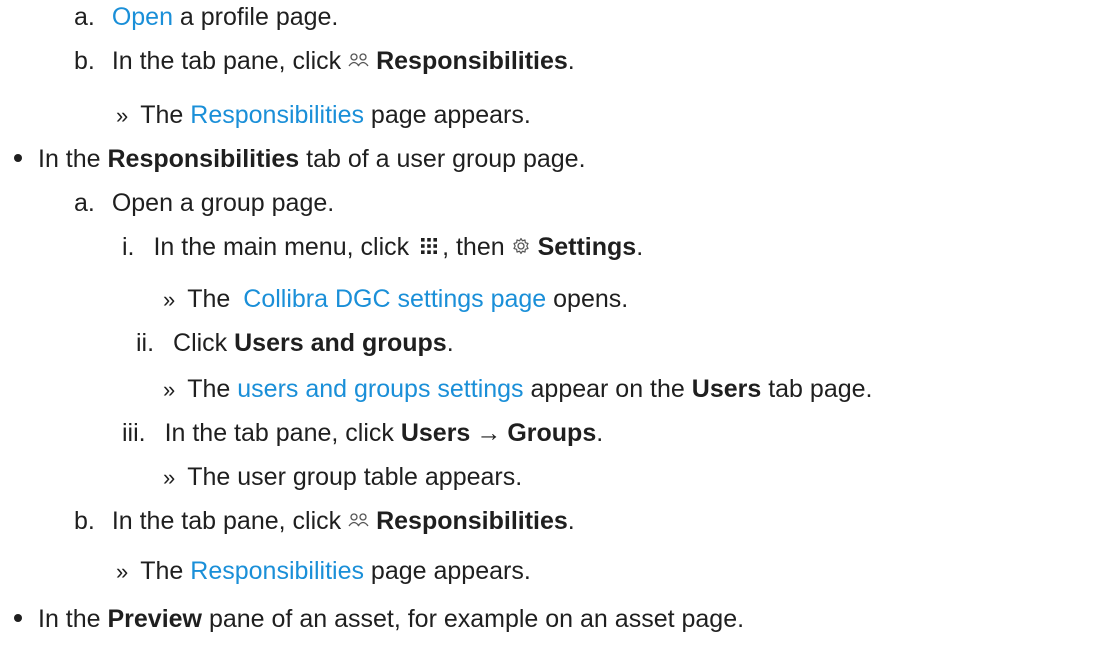 This screenshot has width=1102, height=662. I want to click on arrow-glyph: →, so click(489, 433).